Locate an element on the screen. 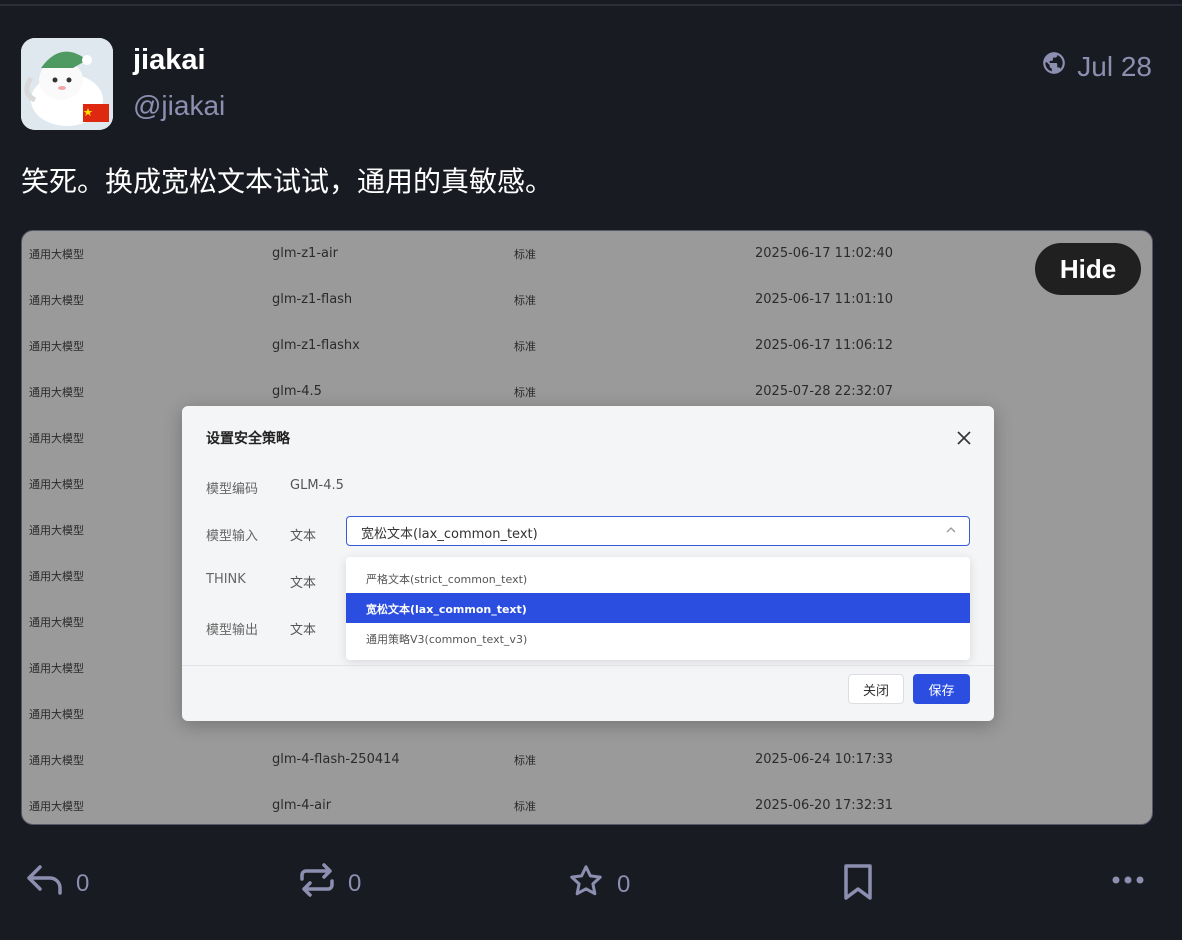  model-code-value: GLM-4.5 is located at coordinates (317, 485).